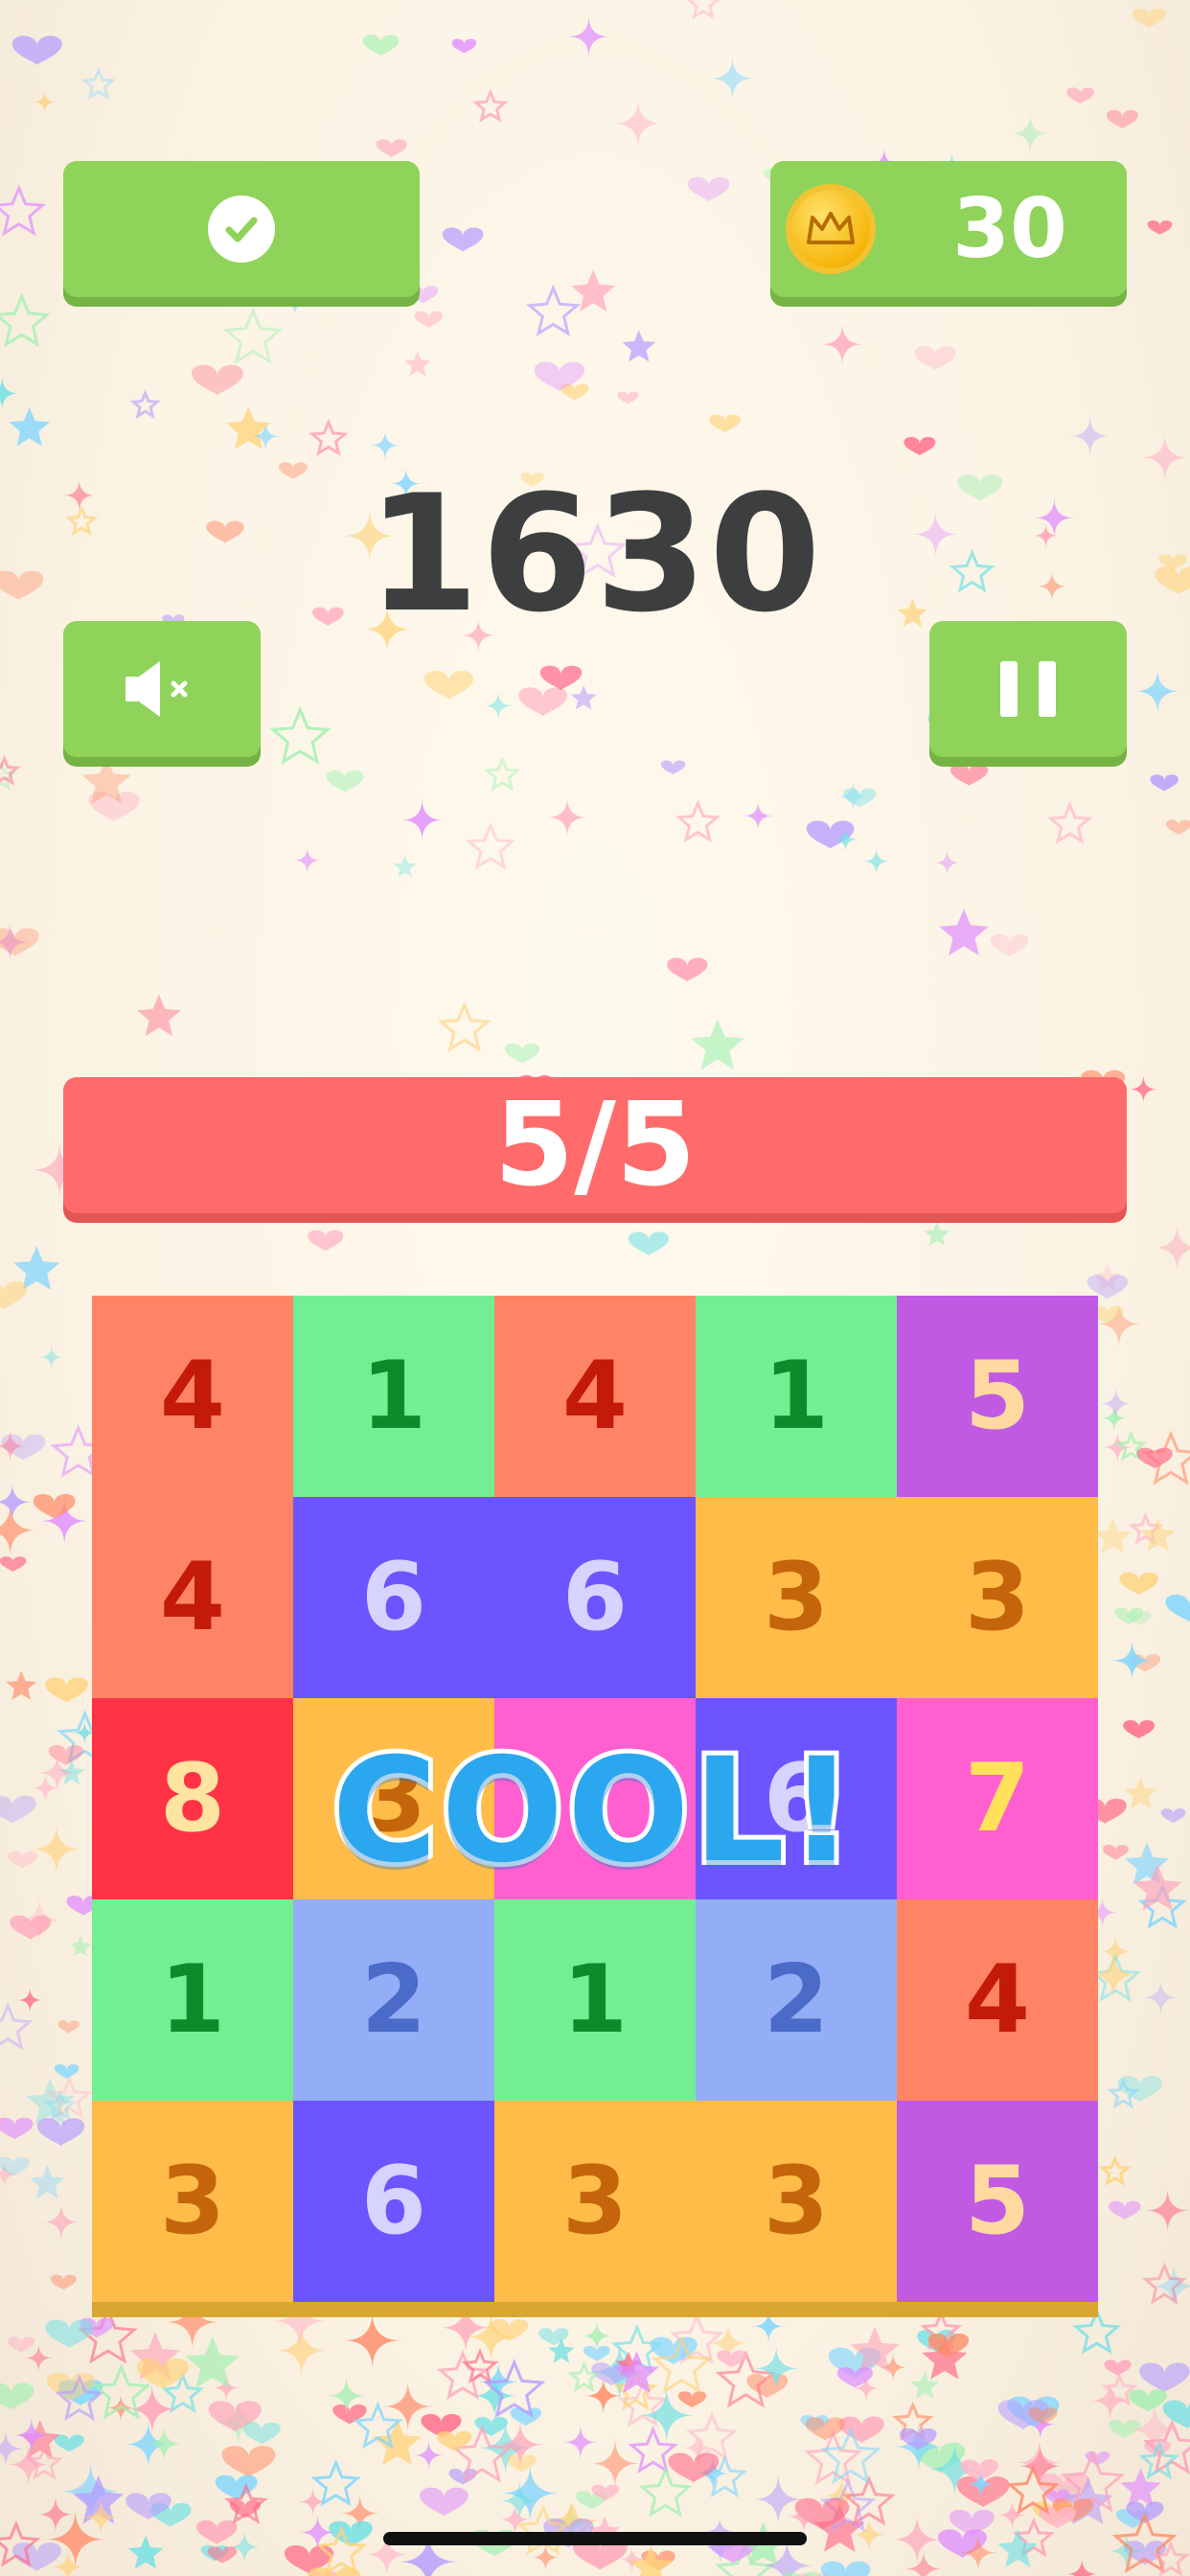 This screenshot has width=1190, height=2576. Describe the element at coordinates (1028, 689) in the screenshot. I see `pause-button` at that location.